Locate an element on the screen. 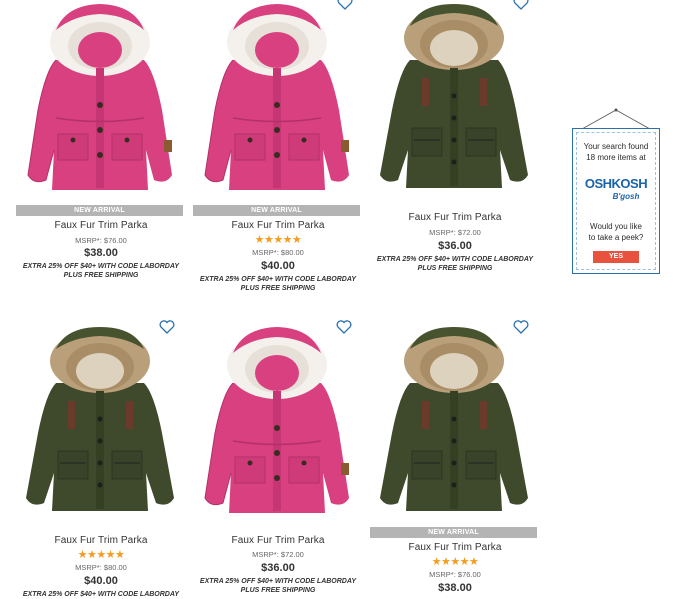 The height and width of the screenshot is (599, 673). ad-line-1: Your search found is located at coordinates (616, 146).